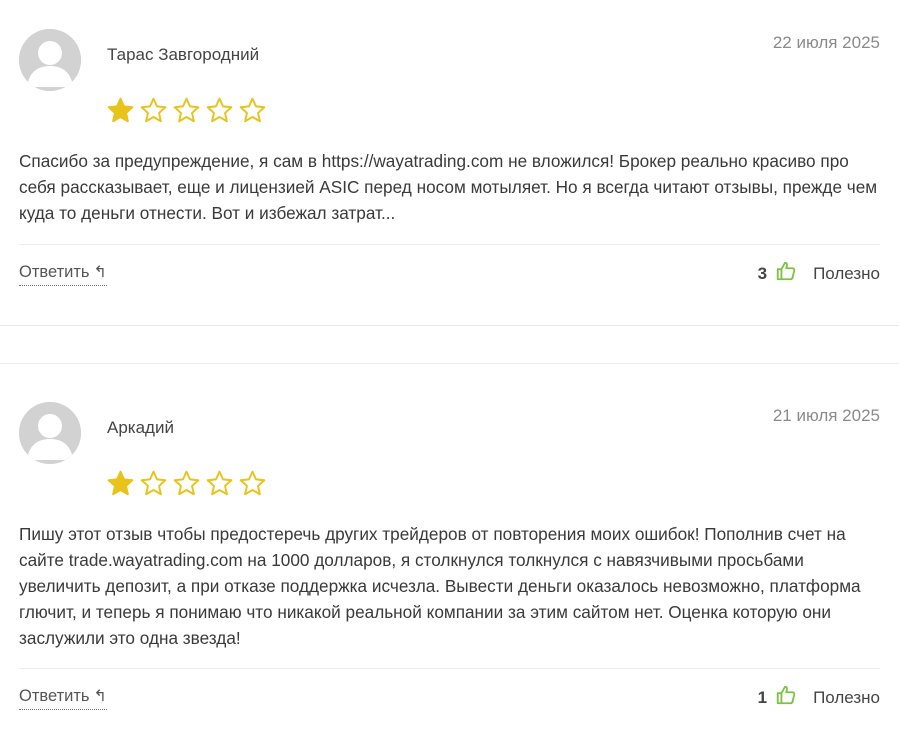  Describe the element at coordinates (762, 697) in the screenshot. I see `helpful-count: 1` at that location.